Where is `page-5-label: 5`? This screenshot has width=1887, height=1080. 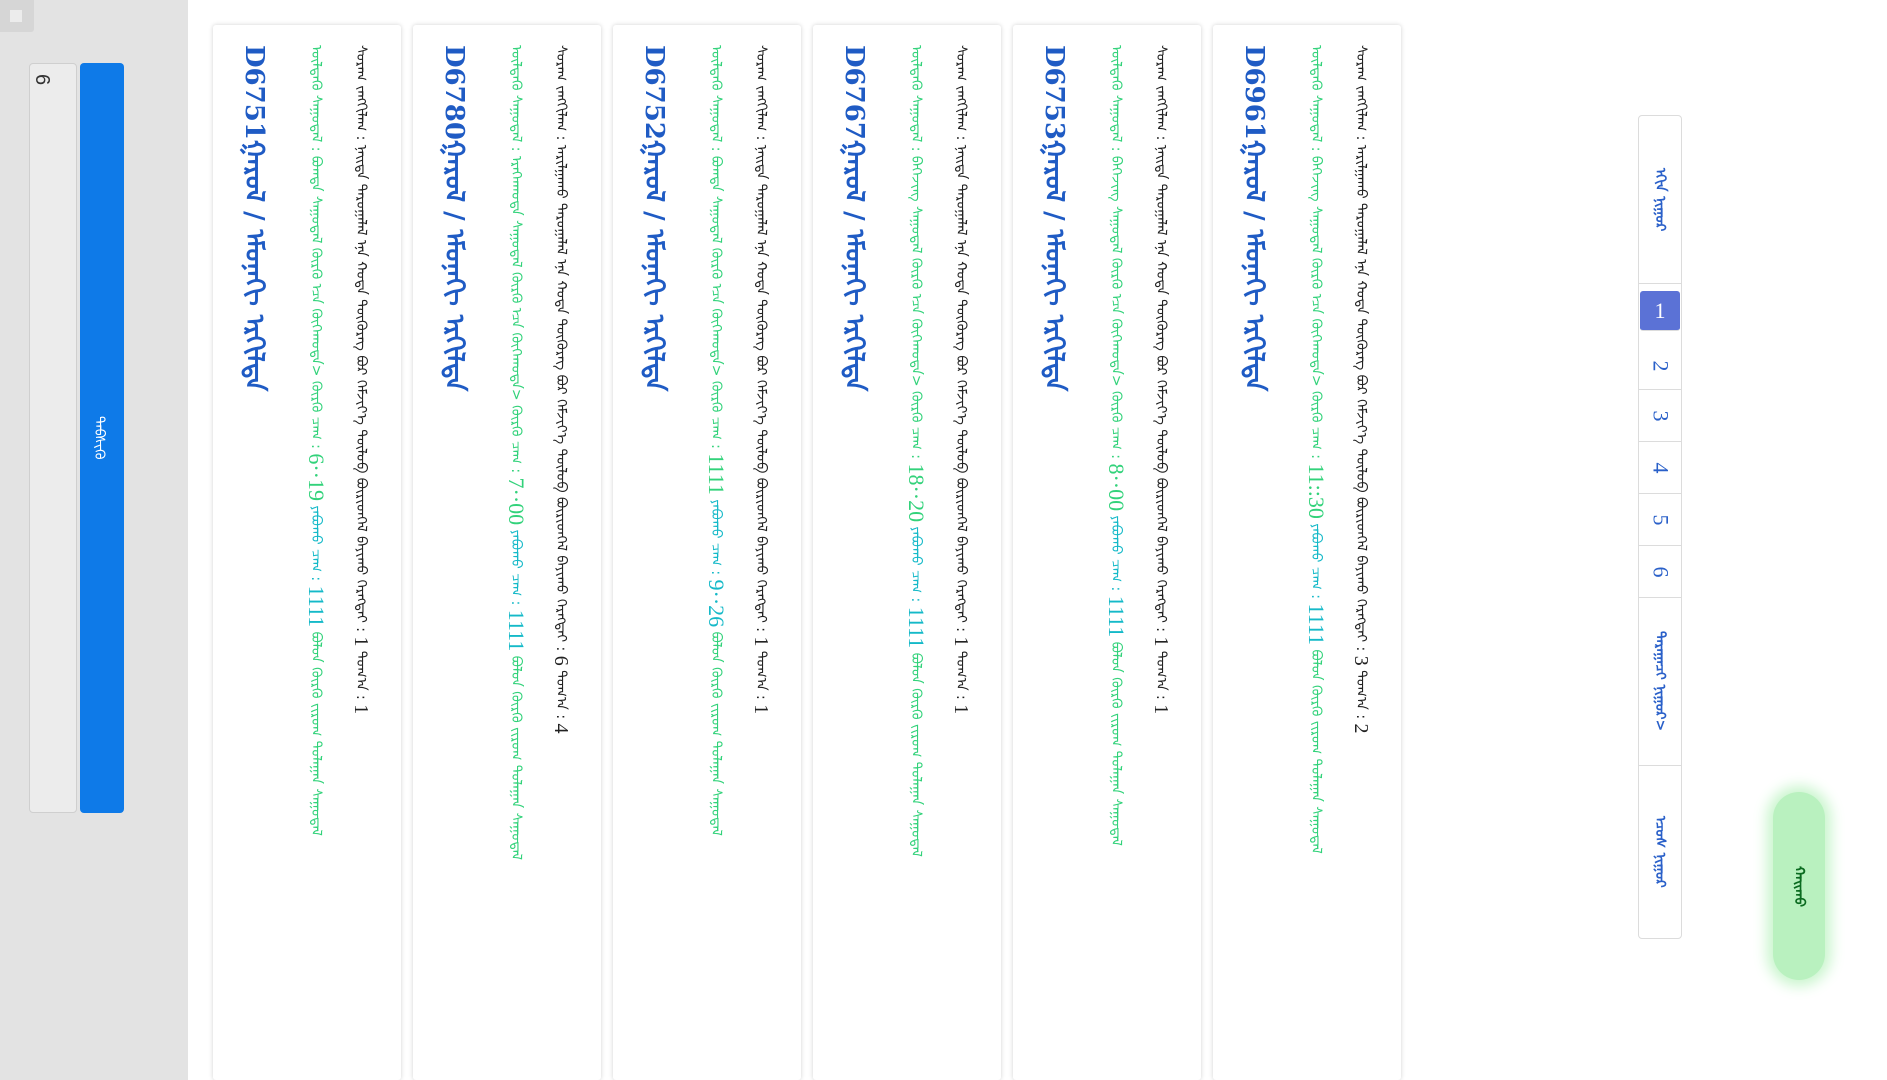
page-5-label: 5 is located at coordinates (1660, 519).